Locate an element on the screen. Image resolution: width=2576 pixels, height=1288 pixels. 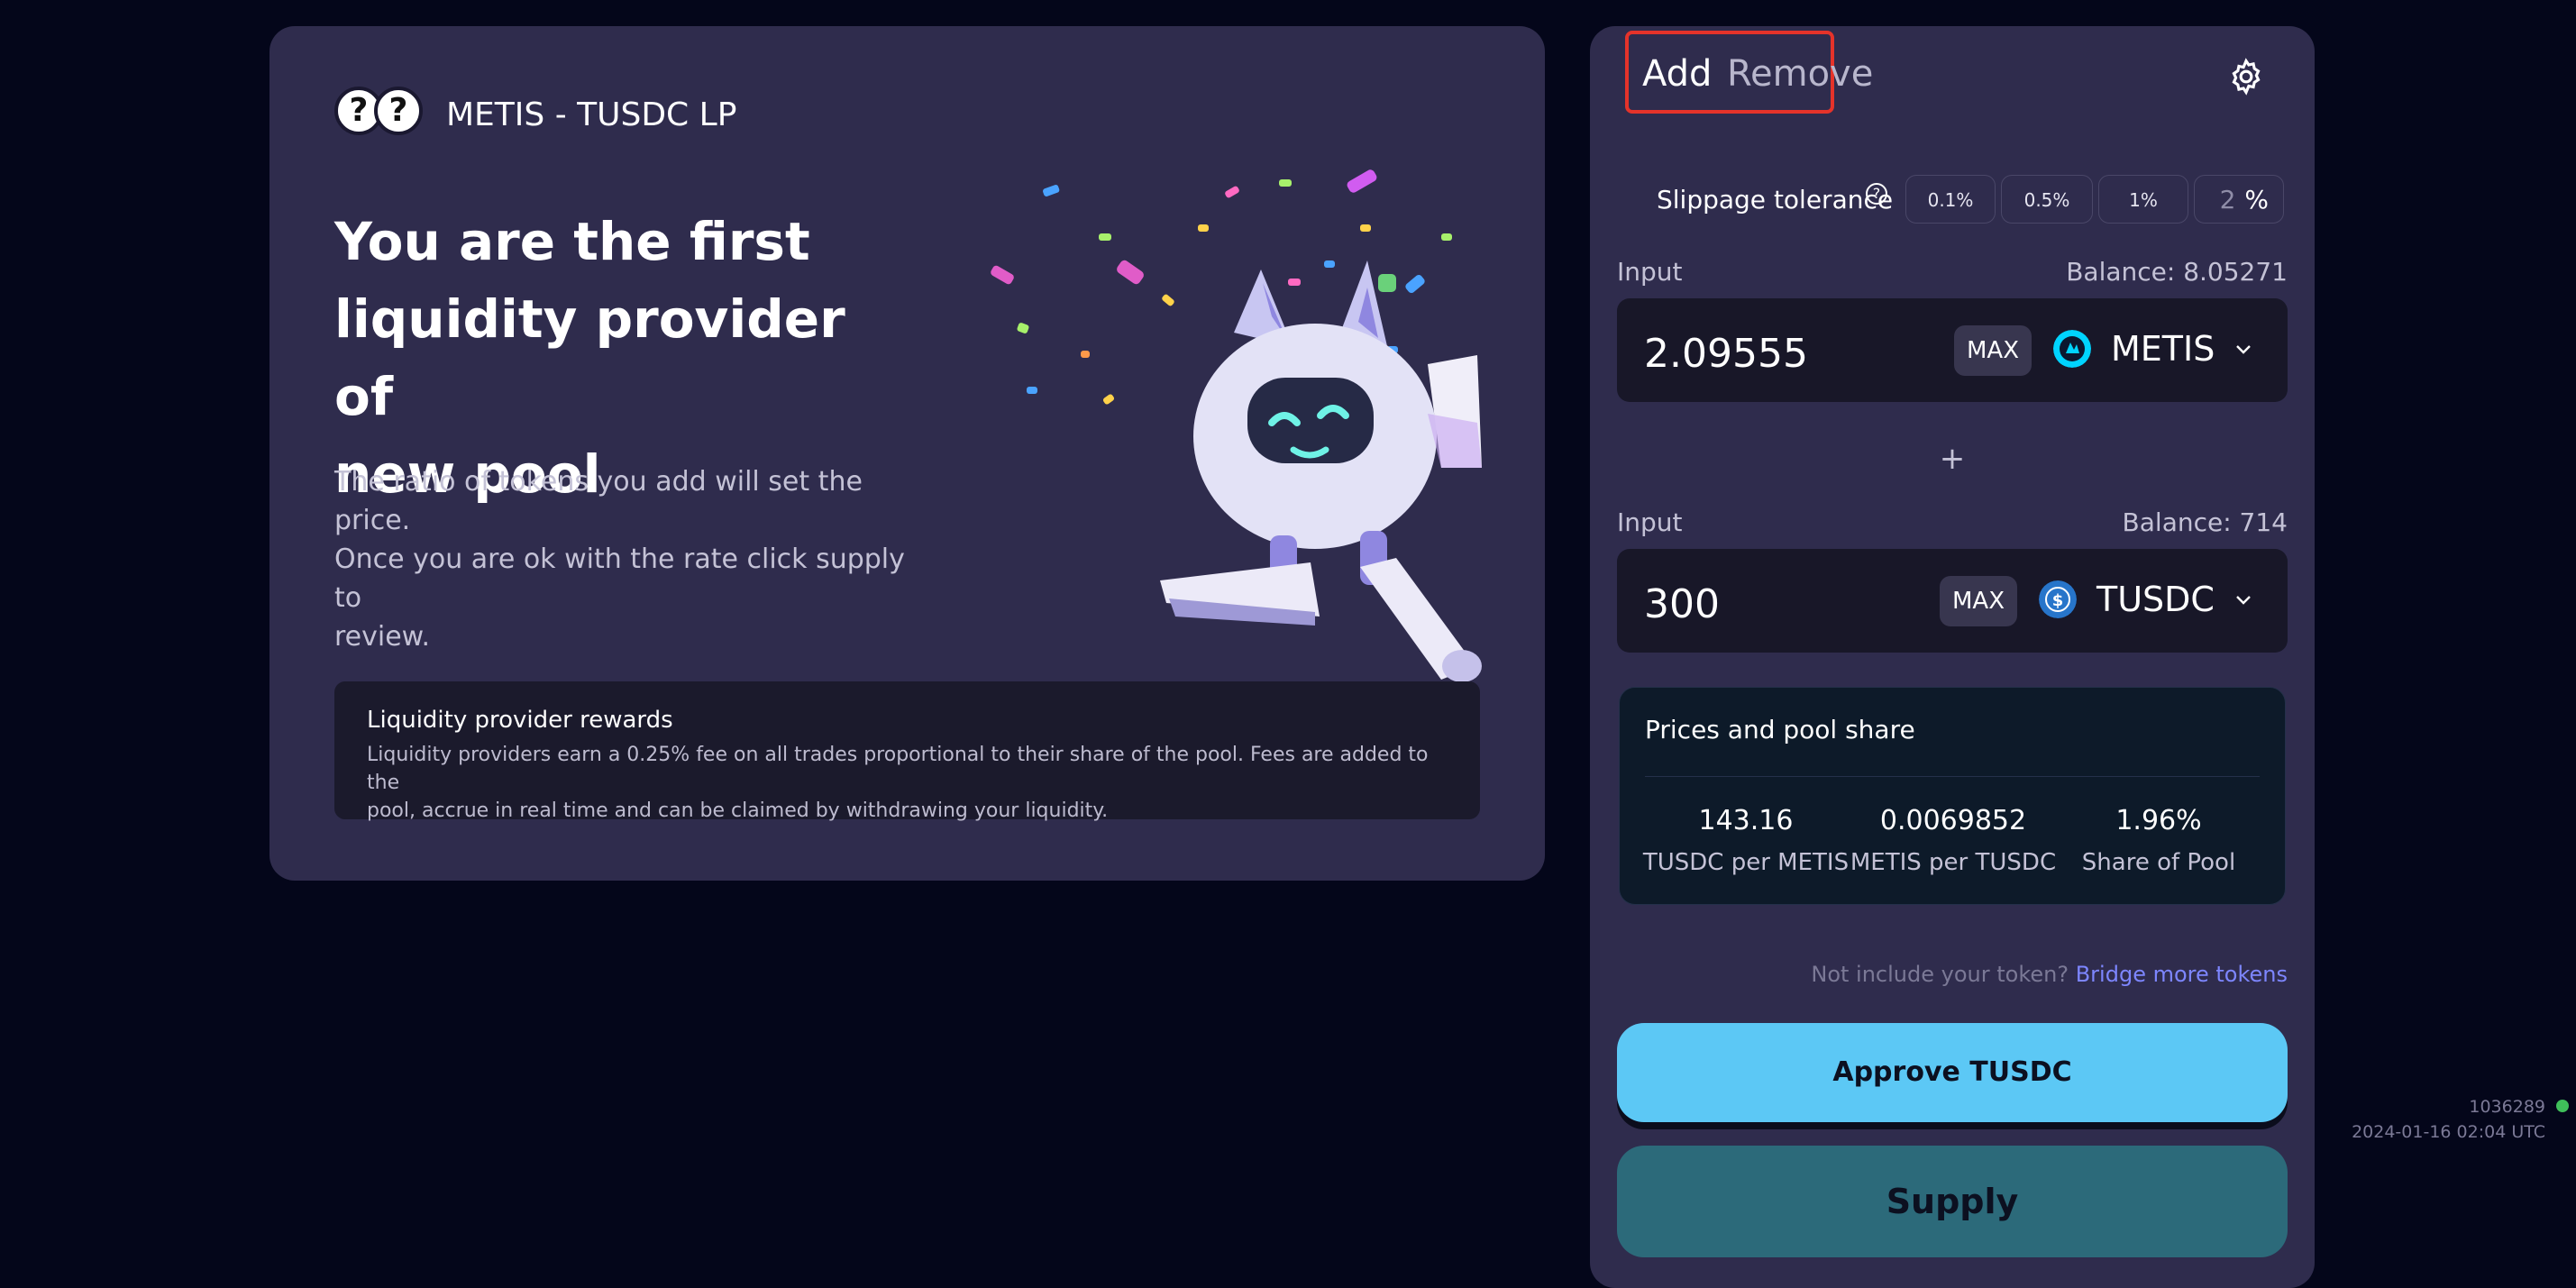
price-label: TUSDC per METIS is located at coordinates (1746, 862).